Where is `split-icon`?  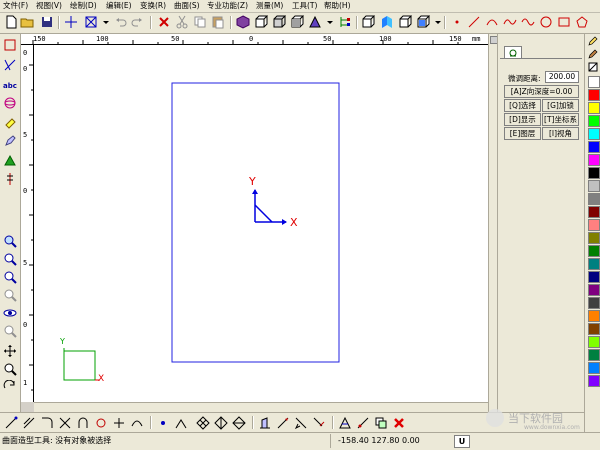 split-icon is located at coordinates (319, 423).